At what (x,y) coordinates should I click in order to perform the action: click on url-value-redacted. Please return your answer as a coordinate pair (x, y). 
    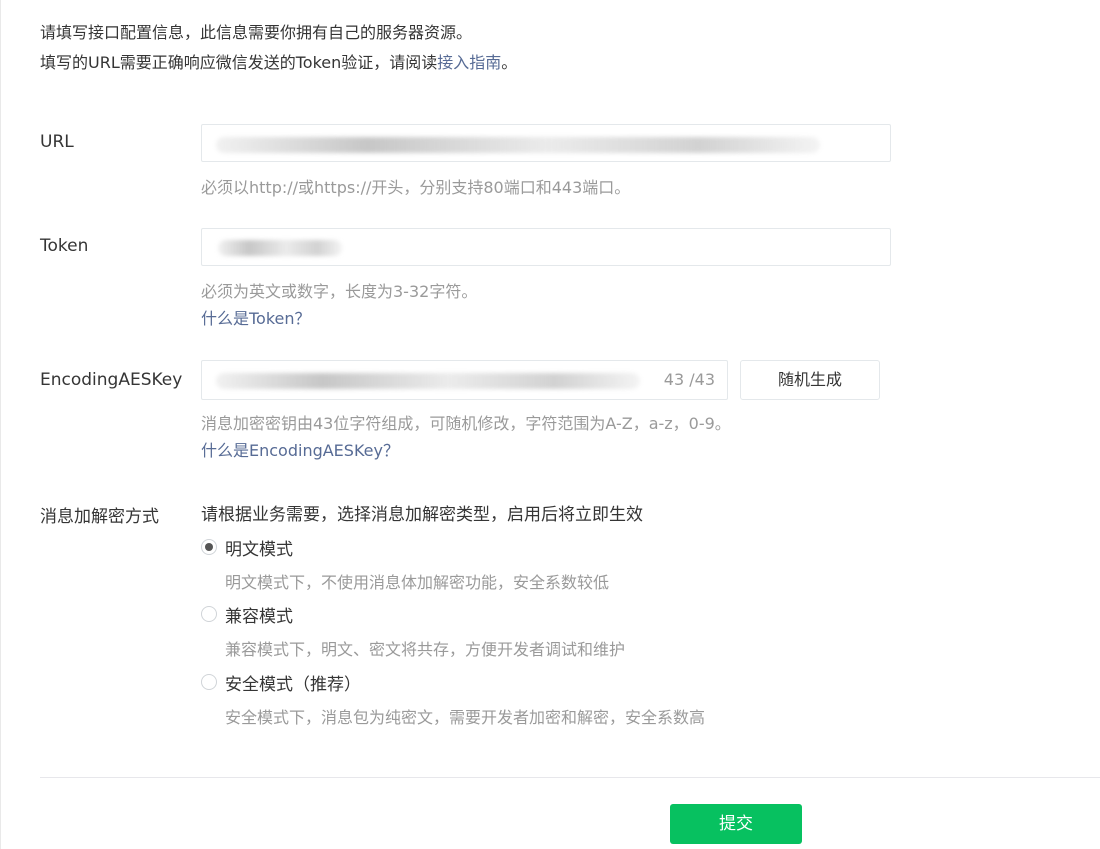
    Looking at the image, I should click on (518, 145).